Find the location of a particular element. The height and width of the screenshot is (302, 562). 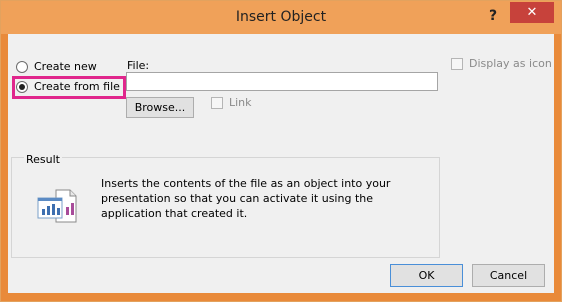

cancel-button: Cancel is located at coordinates (508, 275).